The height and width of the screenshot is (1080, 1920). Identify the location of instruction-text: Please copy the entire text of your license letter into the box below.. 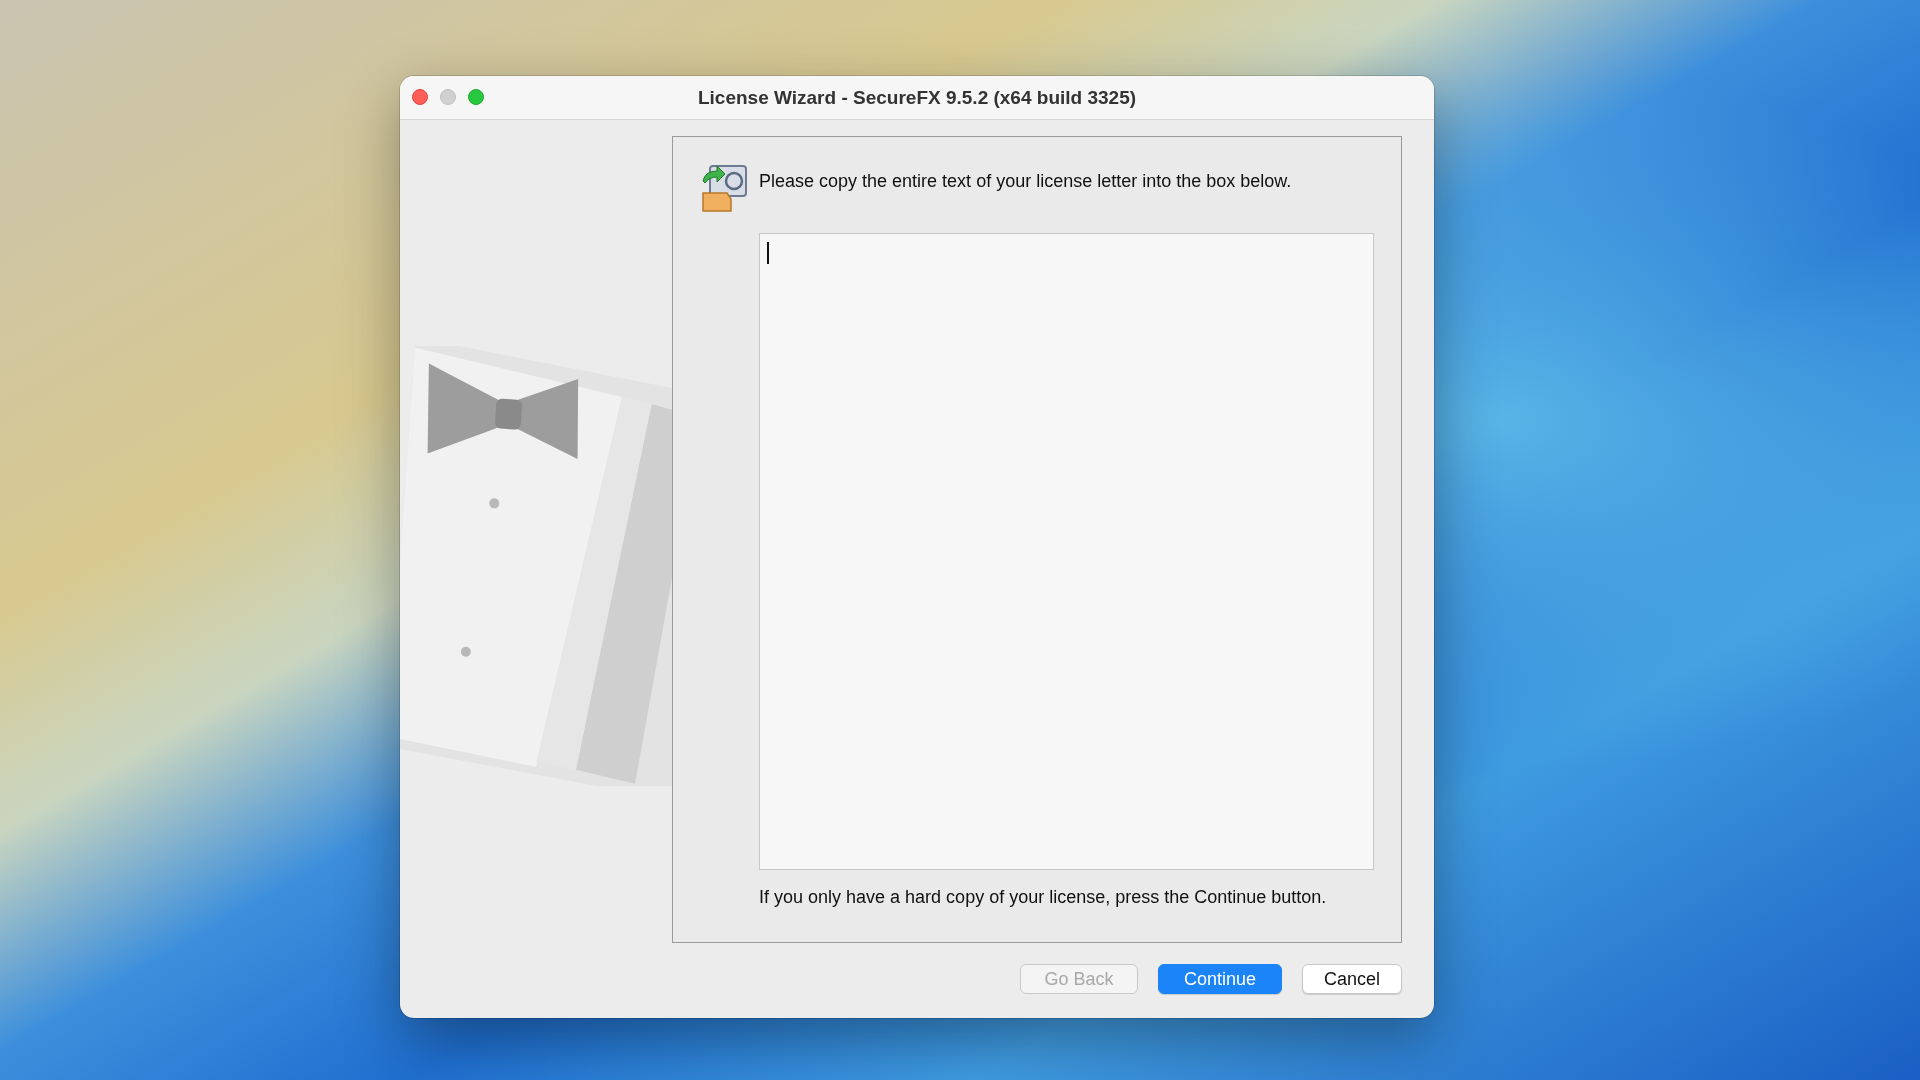
(1026, 182).